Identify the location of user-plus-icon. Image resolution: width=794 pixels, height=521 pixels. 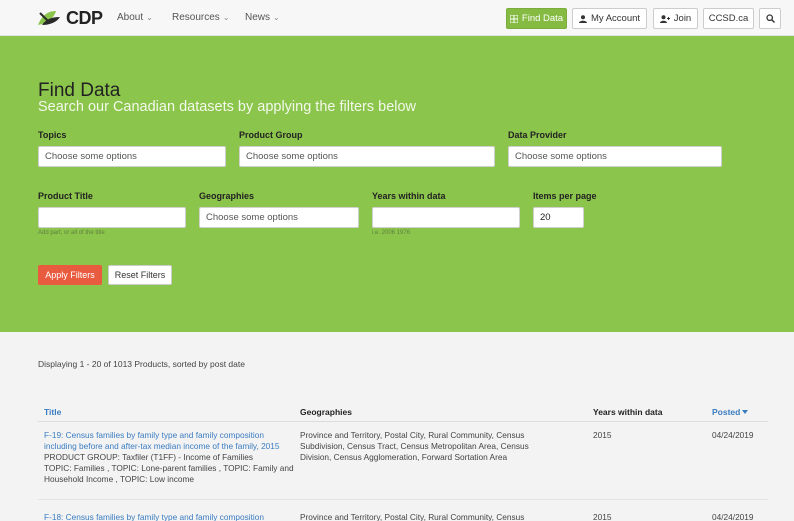
(664, 18).